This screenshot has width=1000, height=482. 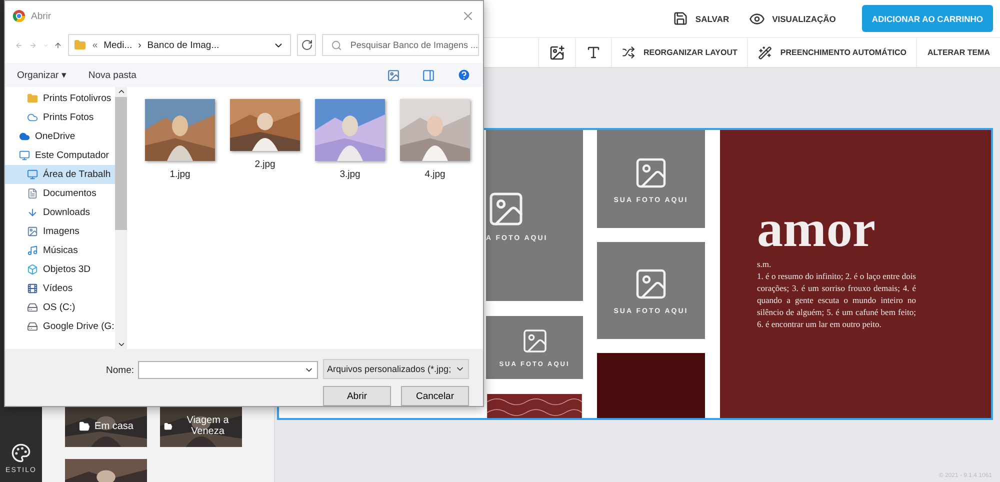 I want to click on toolbar-button: REORGANIZAR LAYOUT, so click(x=679, y=52).